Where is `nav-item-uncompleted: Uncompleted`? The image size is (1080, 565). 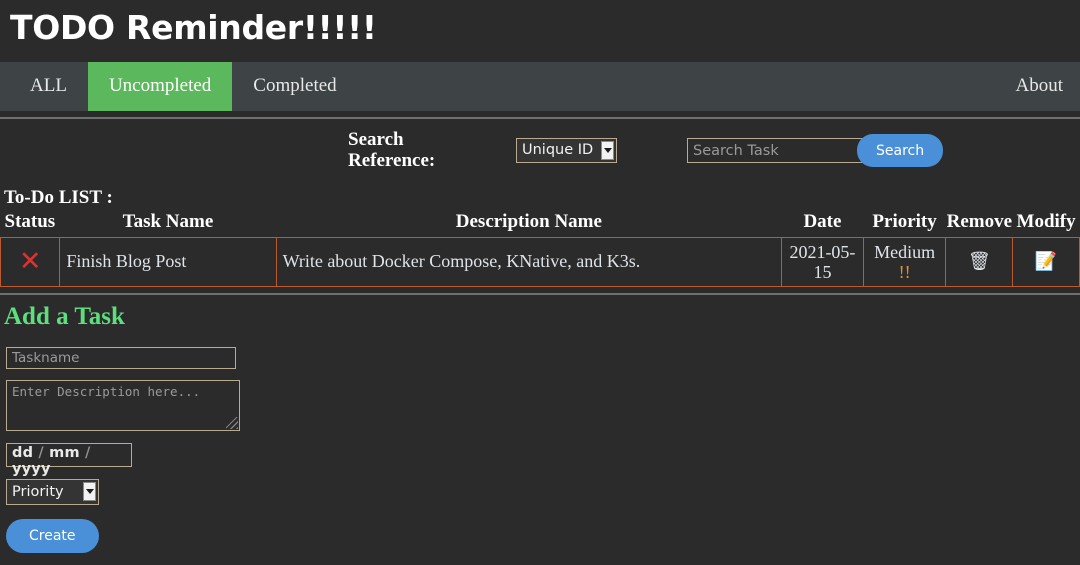 nav-item-uncompleted: Uncompleted is located at coordinates (160, 86).